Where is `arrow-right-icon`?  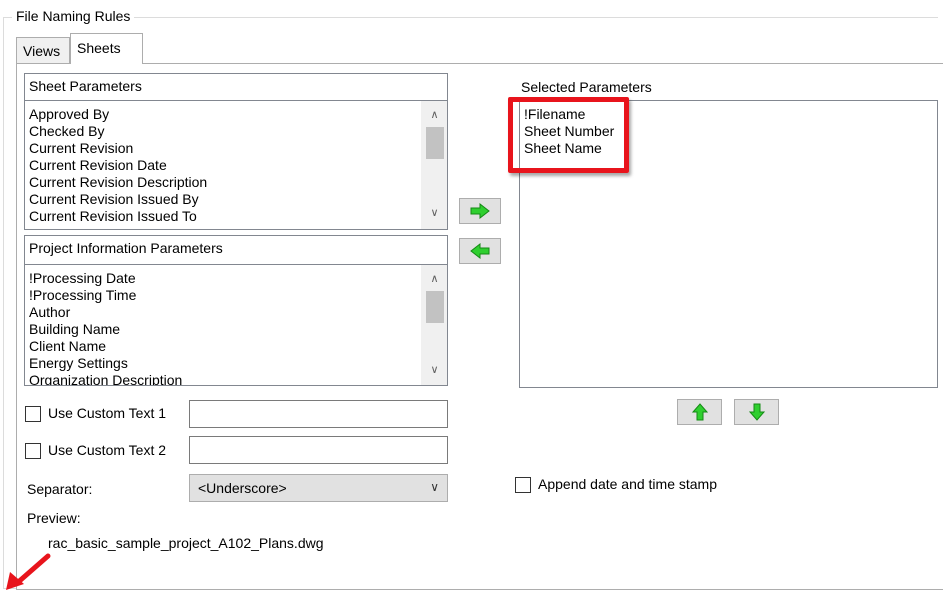 arrow-right-icon is located at coordinates (480, 211).